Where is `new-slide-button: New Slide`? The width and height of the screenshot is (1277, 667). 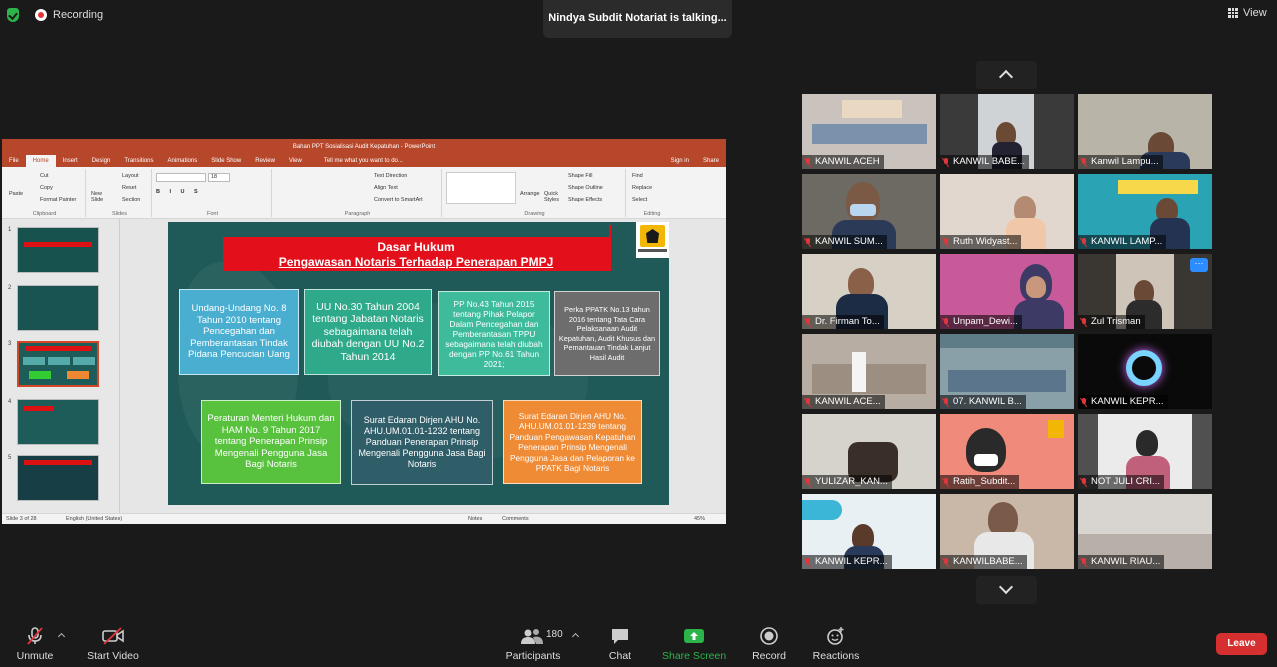
new-slide-button: New Slide is located at coordinates (101, 197).